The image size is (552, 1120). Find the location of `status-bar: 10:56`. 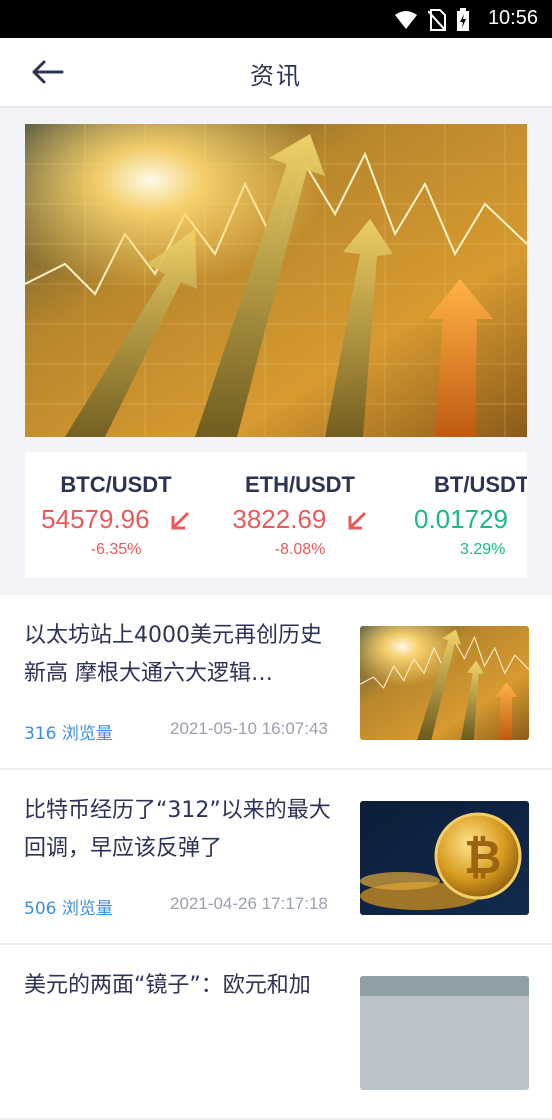

status-bar: 10:56 is located at coordinates (276, 19).